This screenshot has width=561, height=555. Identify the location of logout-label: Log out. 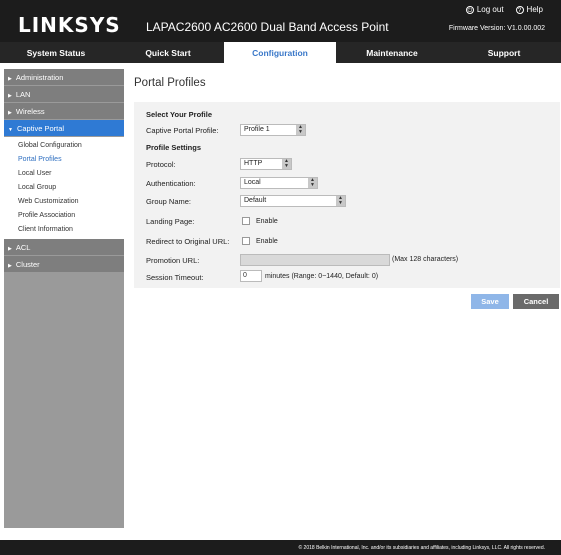
(490, 9).